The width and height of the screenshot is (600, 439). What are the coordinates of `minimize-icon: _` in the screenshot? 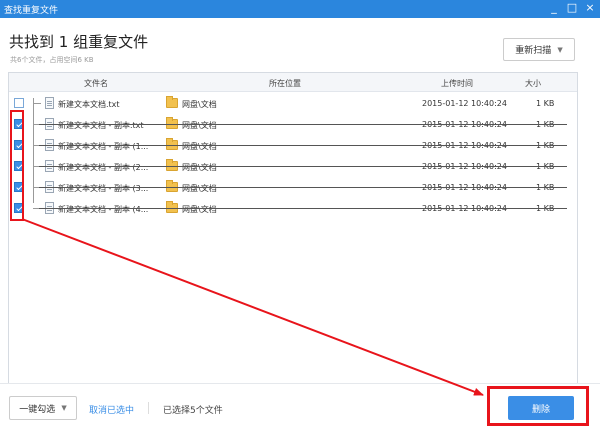 It's located at (554, 8).